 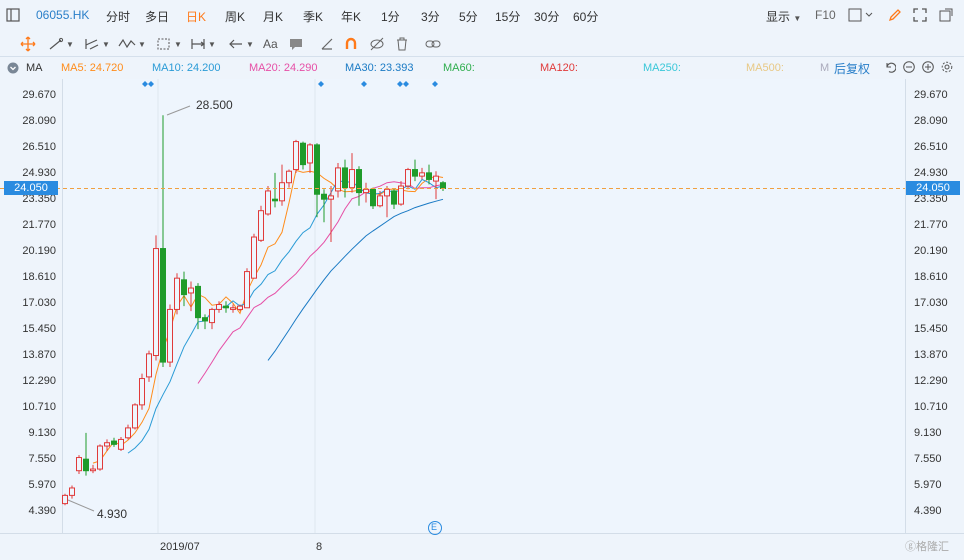 What do you see at coordinates (546, 16) in the screenshot?
I see `tab-30min: 30分` at bounding box center [546, 16].